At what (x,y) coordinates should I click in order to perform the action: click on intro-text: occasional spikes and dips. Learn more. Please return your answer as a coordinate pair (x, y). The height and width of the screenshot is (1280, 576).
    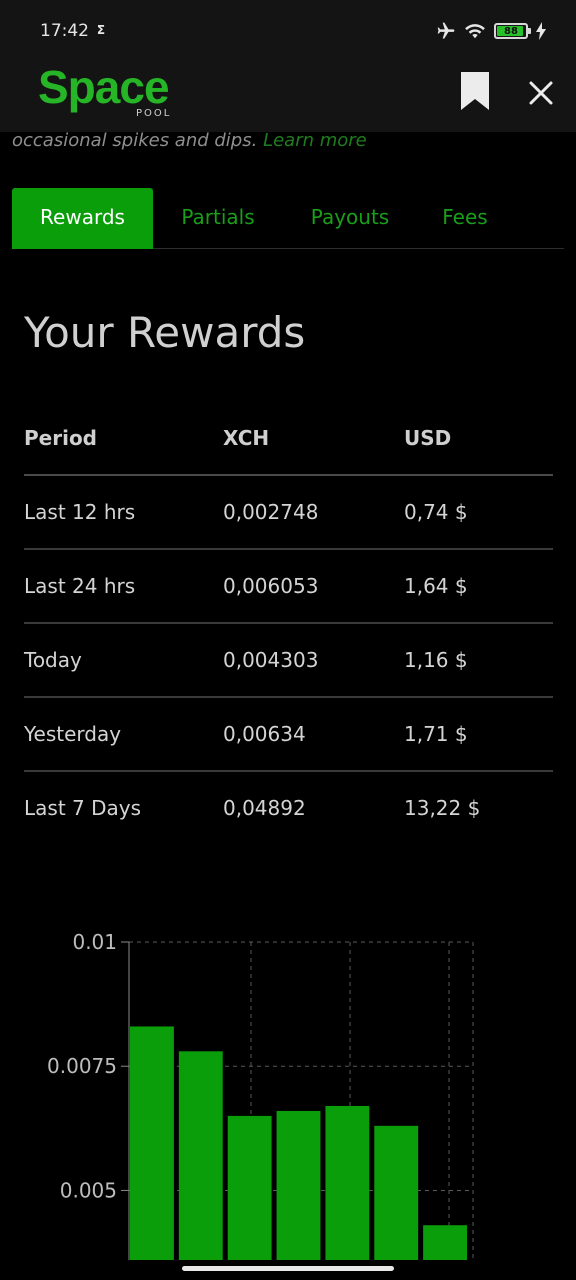
    Looking at the image, I should click on (189, 140).